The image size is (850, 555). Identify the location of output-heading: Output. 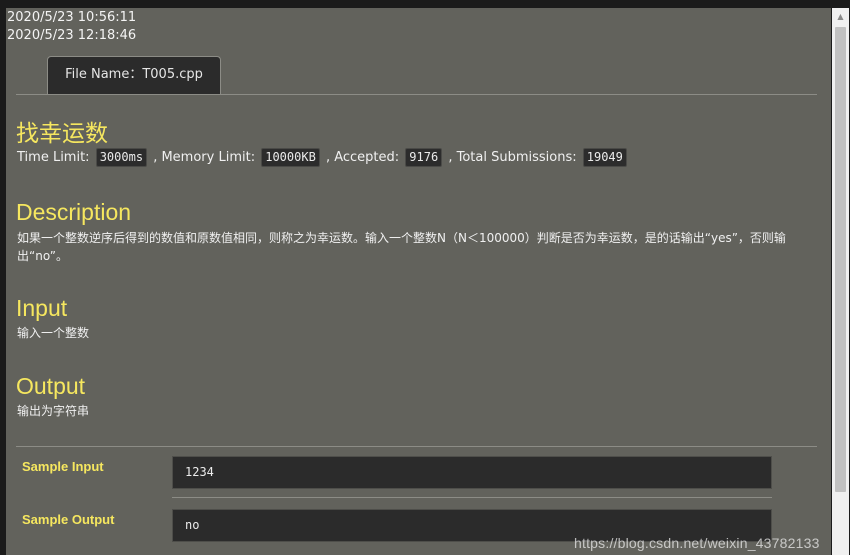
(51, 386).